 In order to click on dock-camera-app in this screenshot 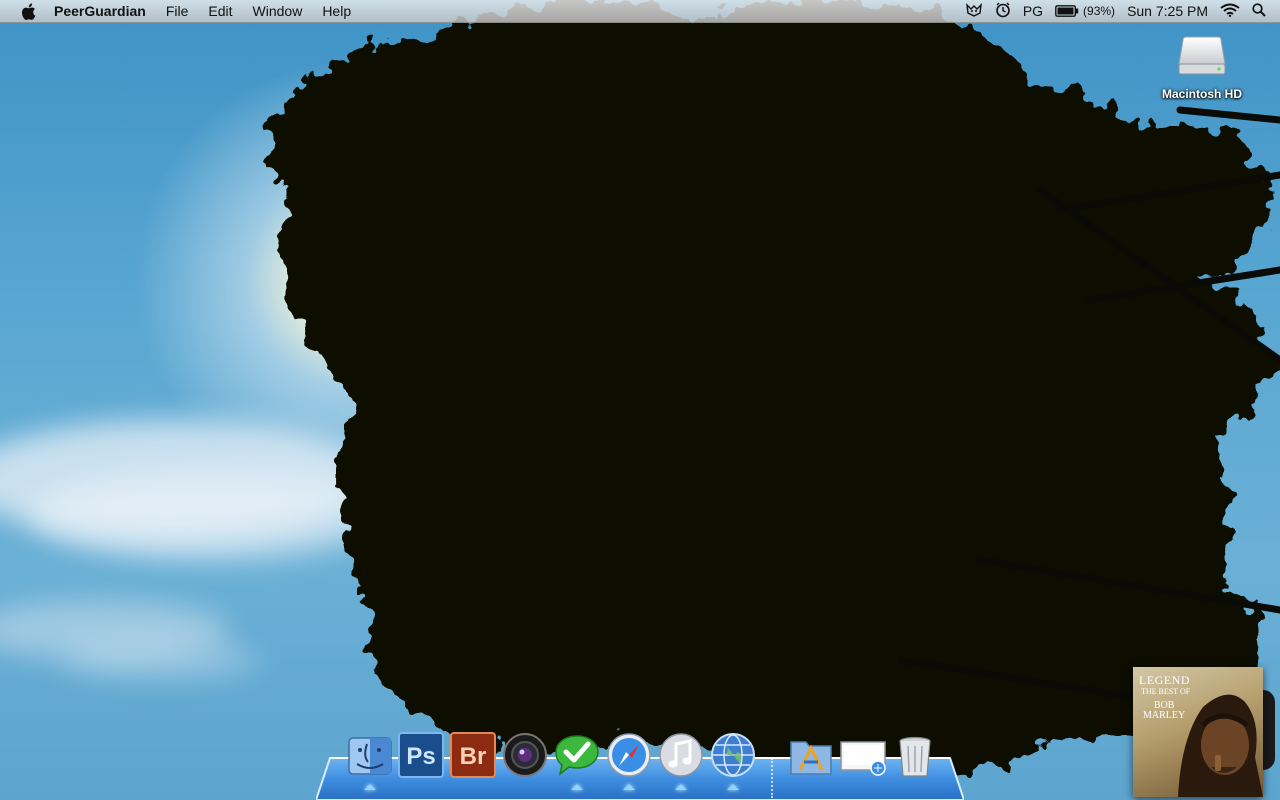, I will do `click(526, 757)`.